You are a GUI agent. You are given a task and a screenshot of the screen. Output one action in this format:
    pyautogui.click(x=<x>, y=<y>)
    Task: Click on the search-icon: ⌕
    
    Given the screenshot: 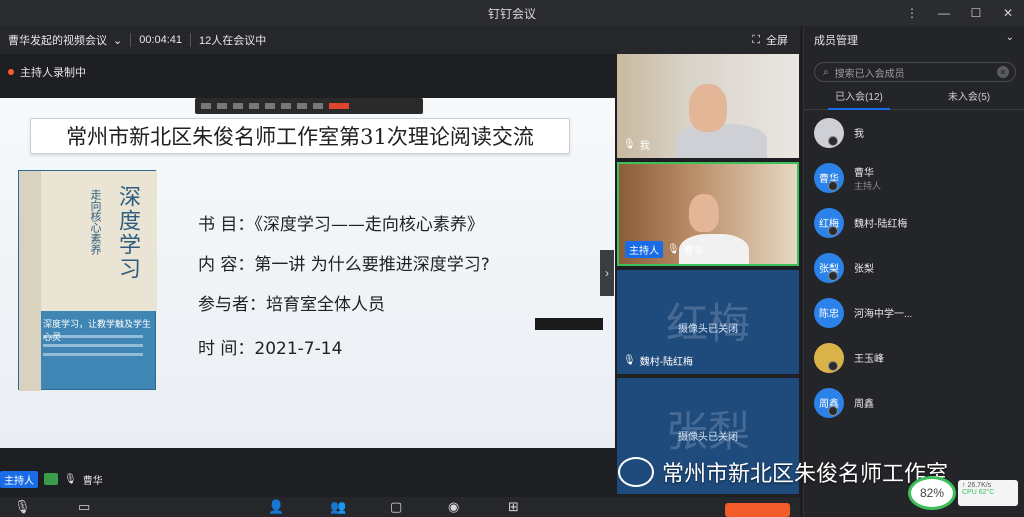 What is the action you would take?
    pyautogui.click(x=826, y=72)
    